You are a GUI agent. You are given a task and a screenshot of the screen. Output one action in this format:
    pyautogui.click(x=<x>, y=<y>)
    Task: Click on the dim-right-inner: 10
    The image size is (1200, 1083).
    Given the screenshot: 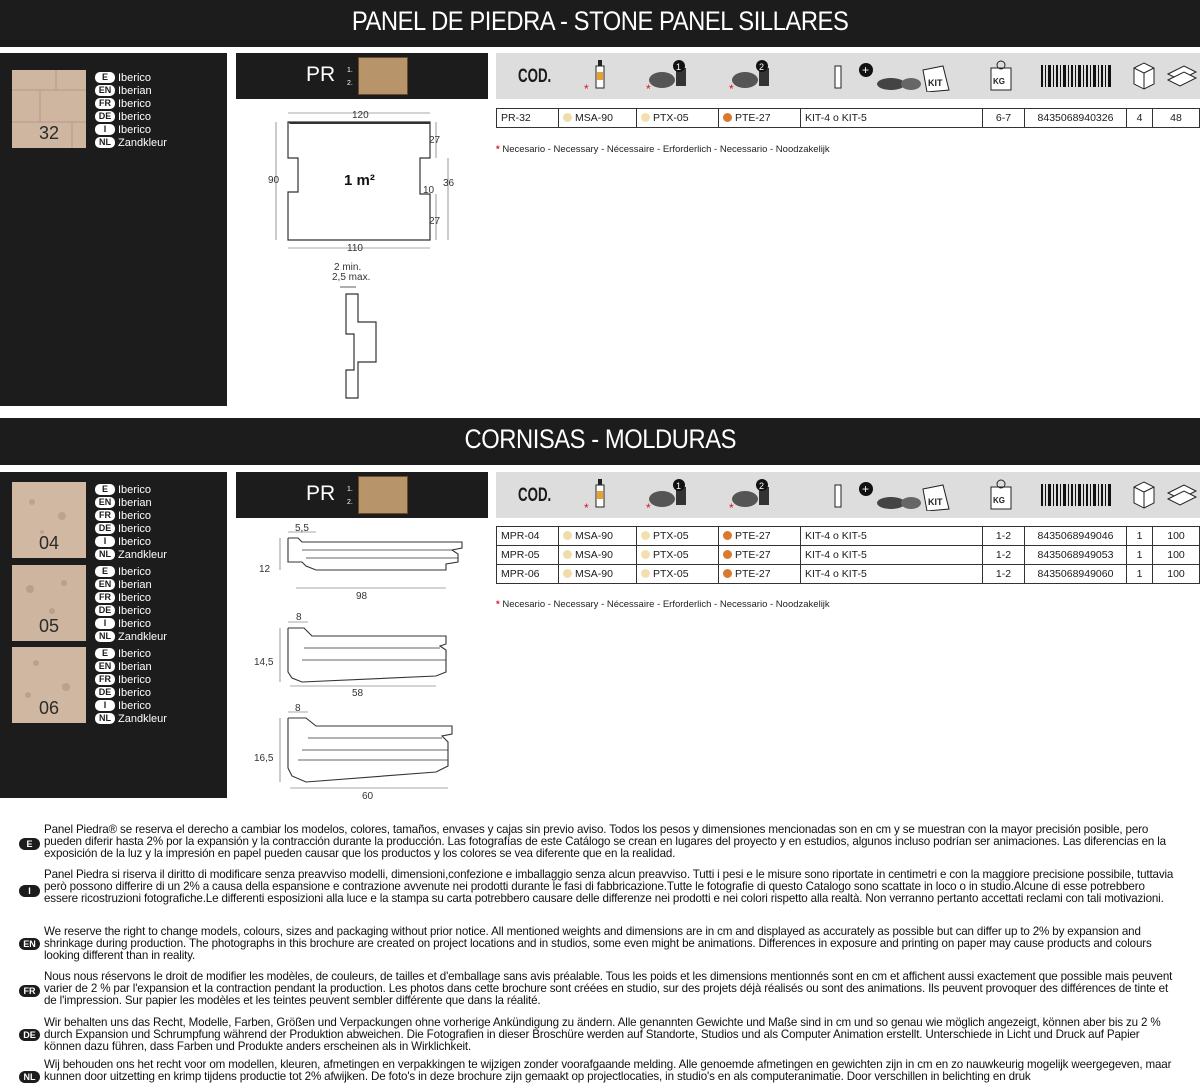 What is the action you would take?
    pyautogui.click(x=429, y=190)
    